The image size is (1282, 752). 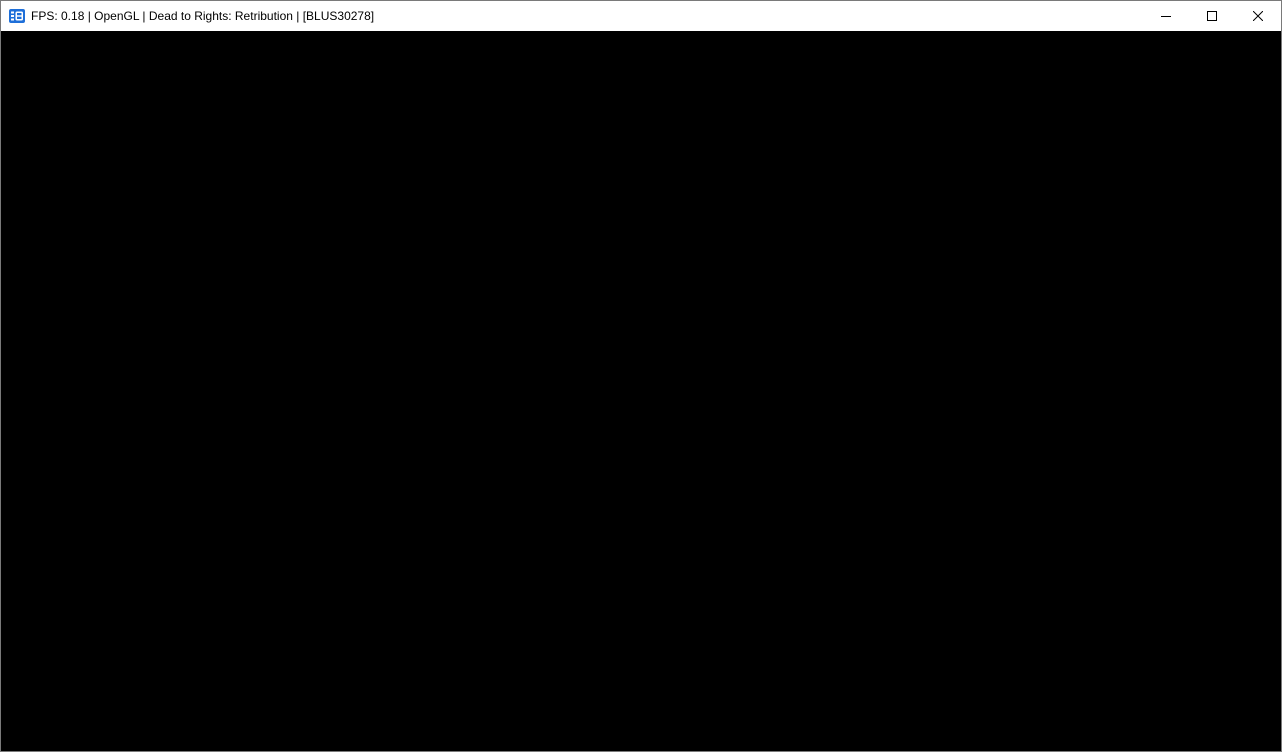 I want to click on maximize-icon, so click(x=1212, y=16).